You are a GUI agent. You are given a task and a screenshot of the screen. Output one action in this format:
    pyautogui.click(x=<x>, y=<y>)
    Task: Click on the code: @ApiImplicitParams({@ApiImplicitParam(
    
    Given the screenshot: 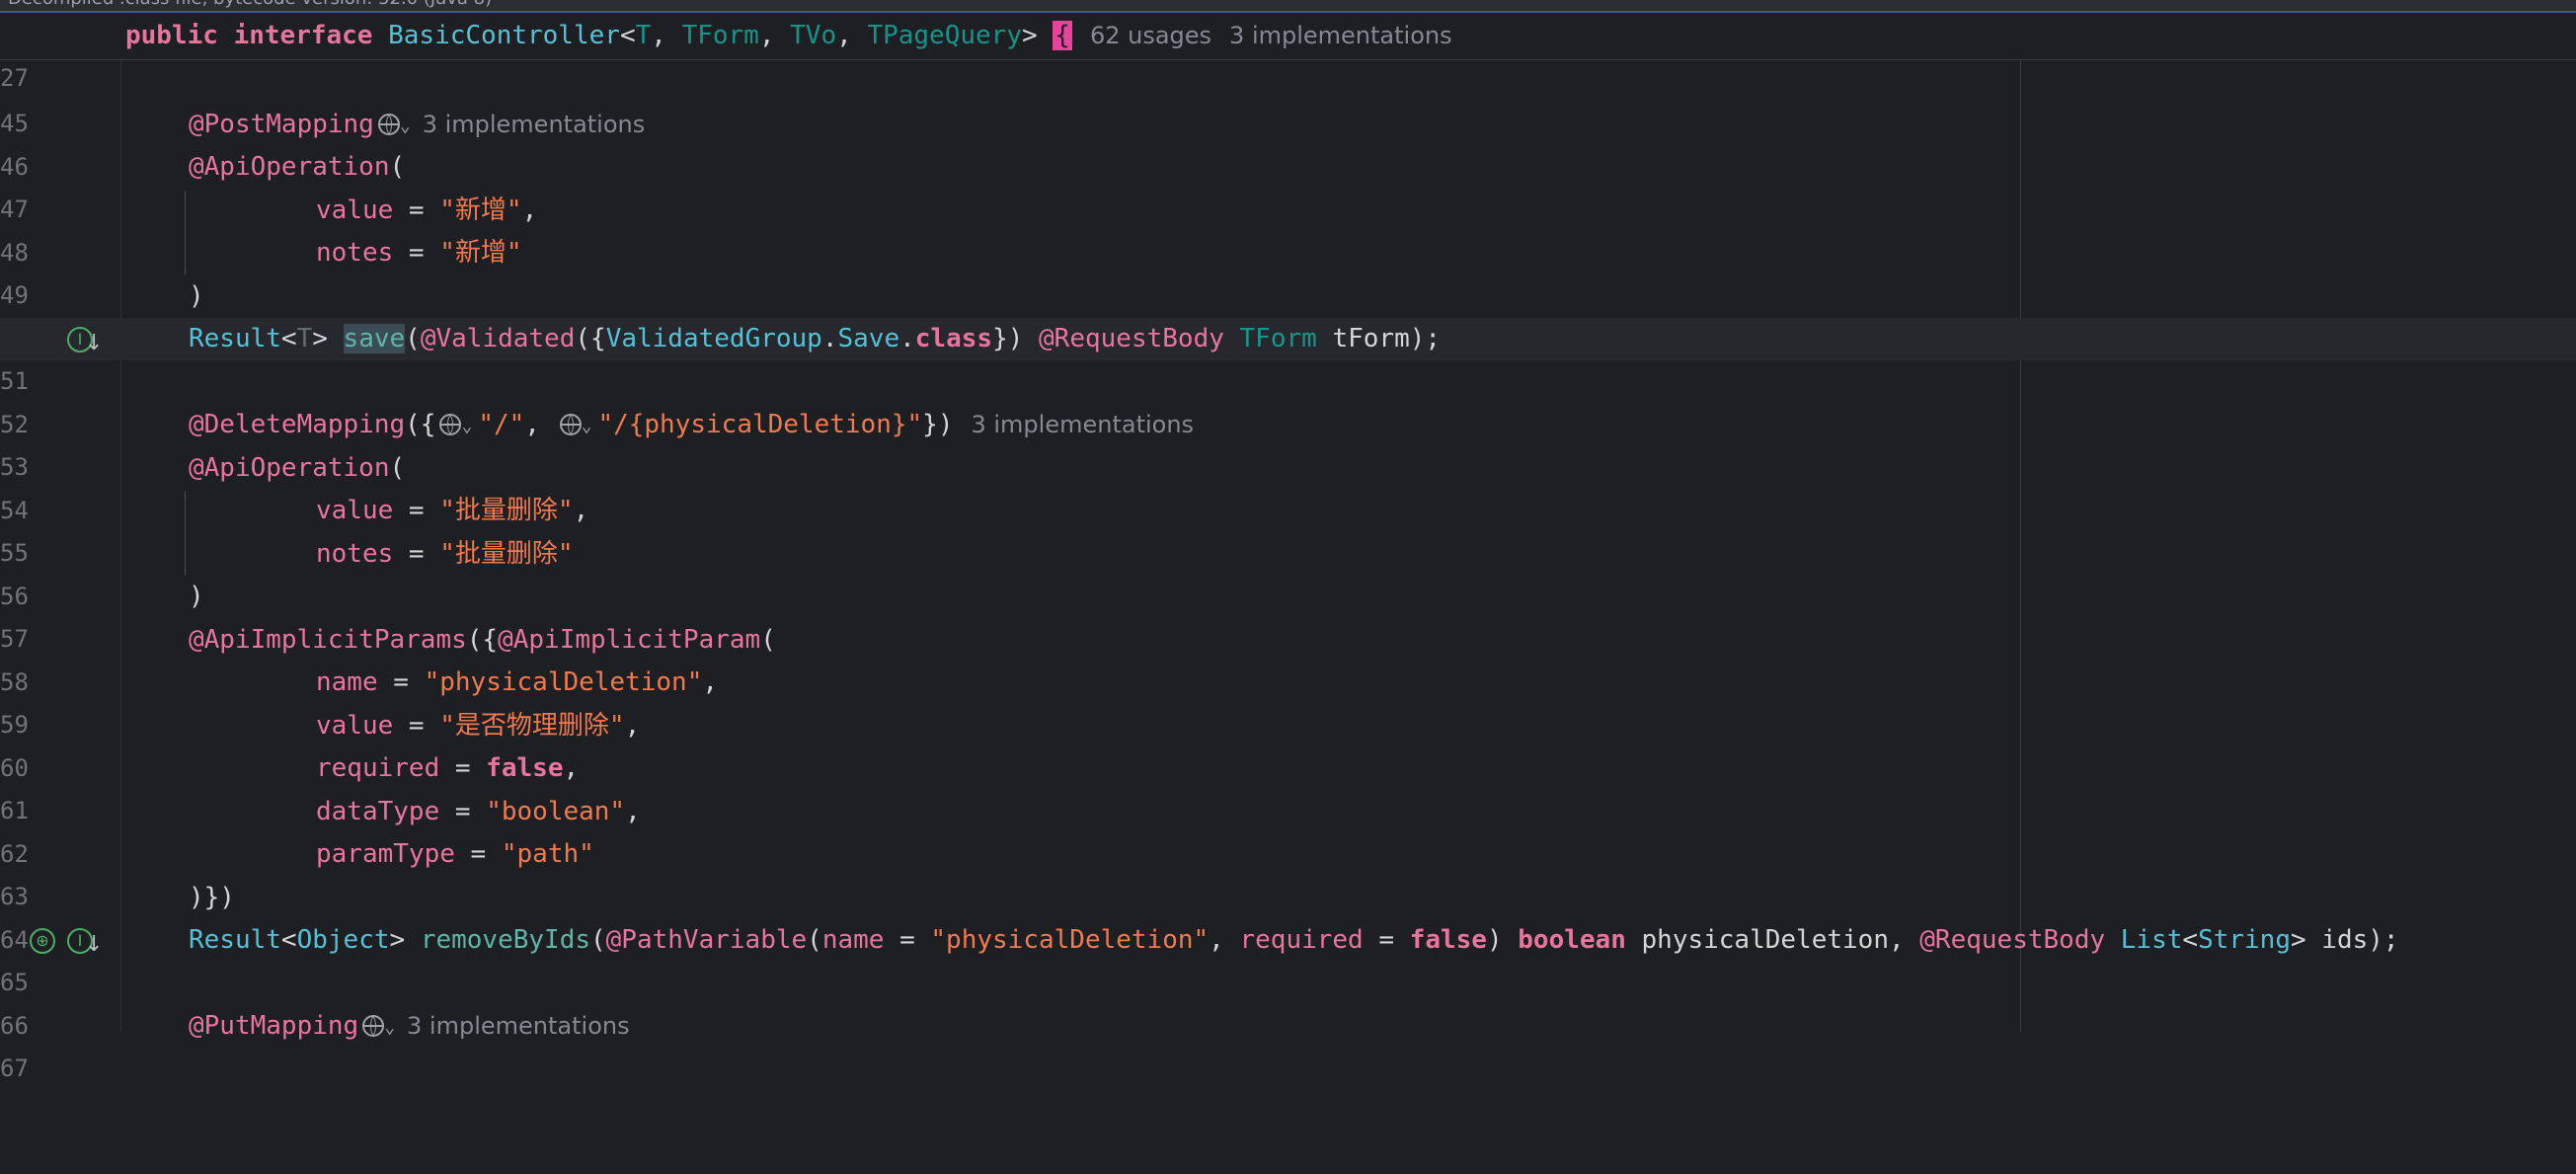 What is the action you would take?
    pyautogui.click(x=482, y=640)
    